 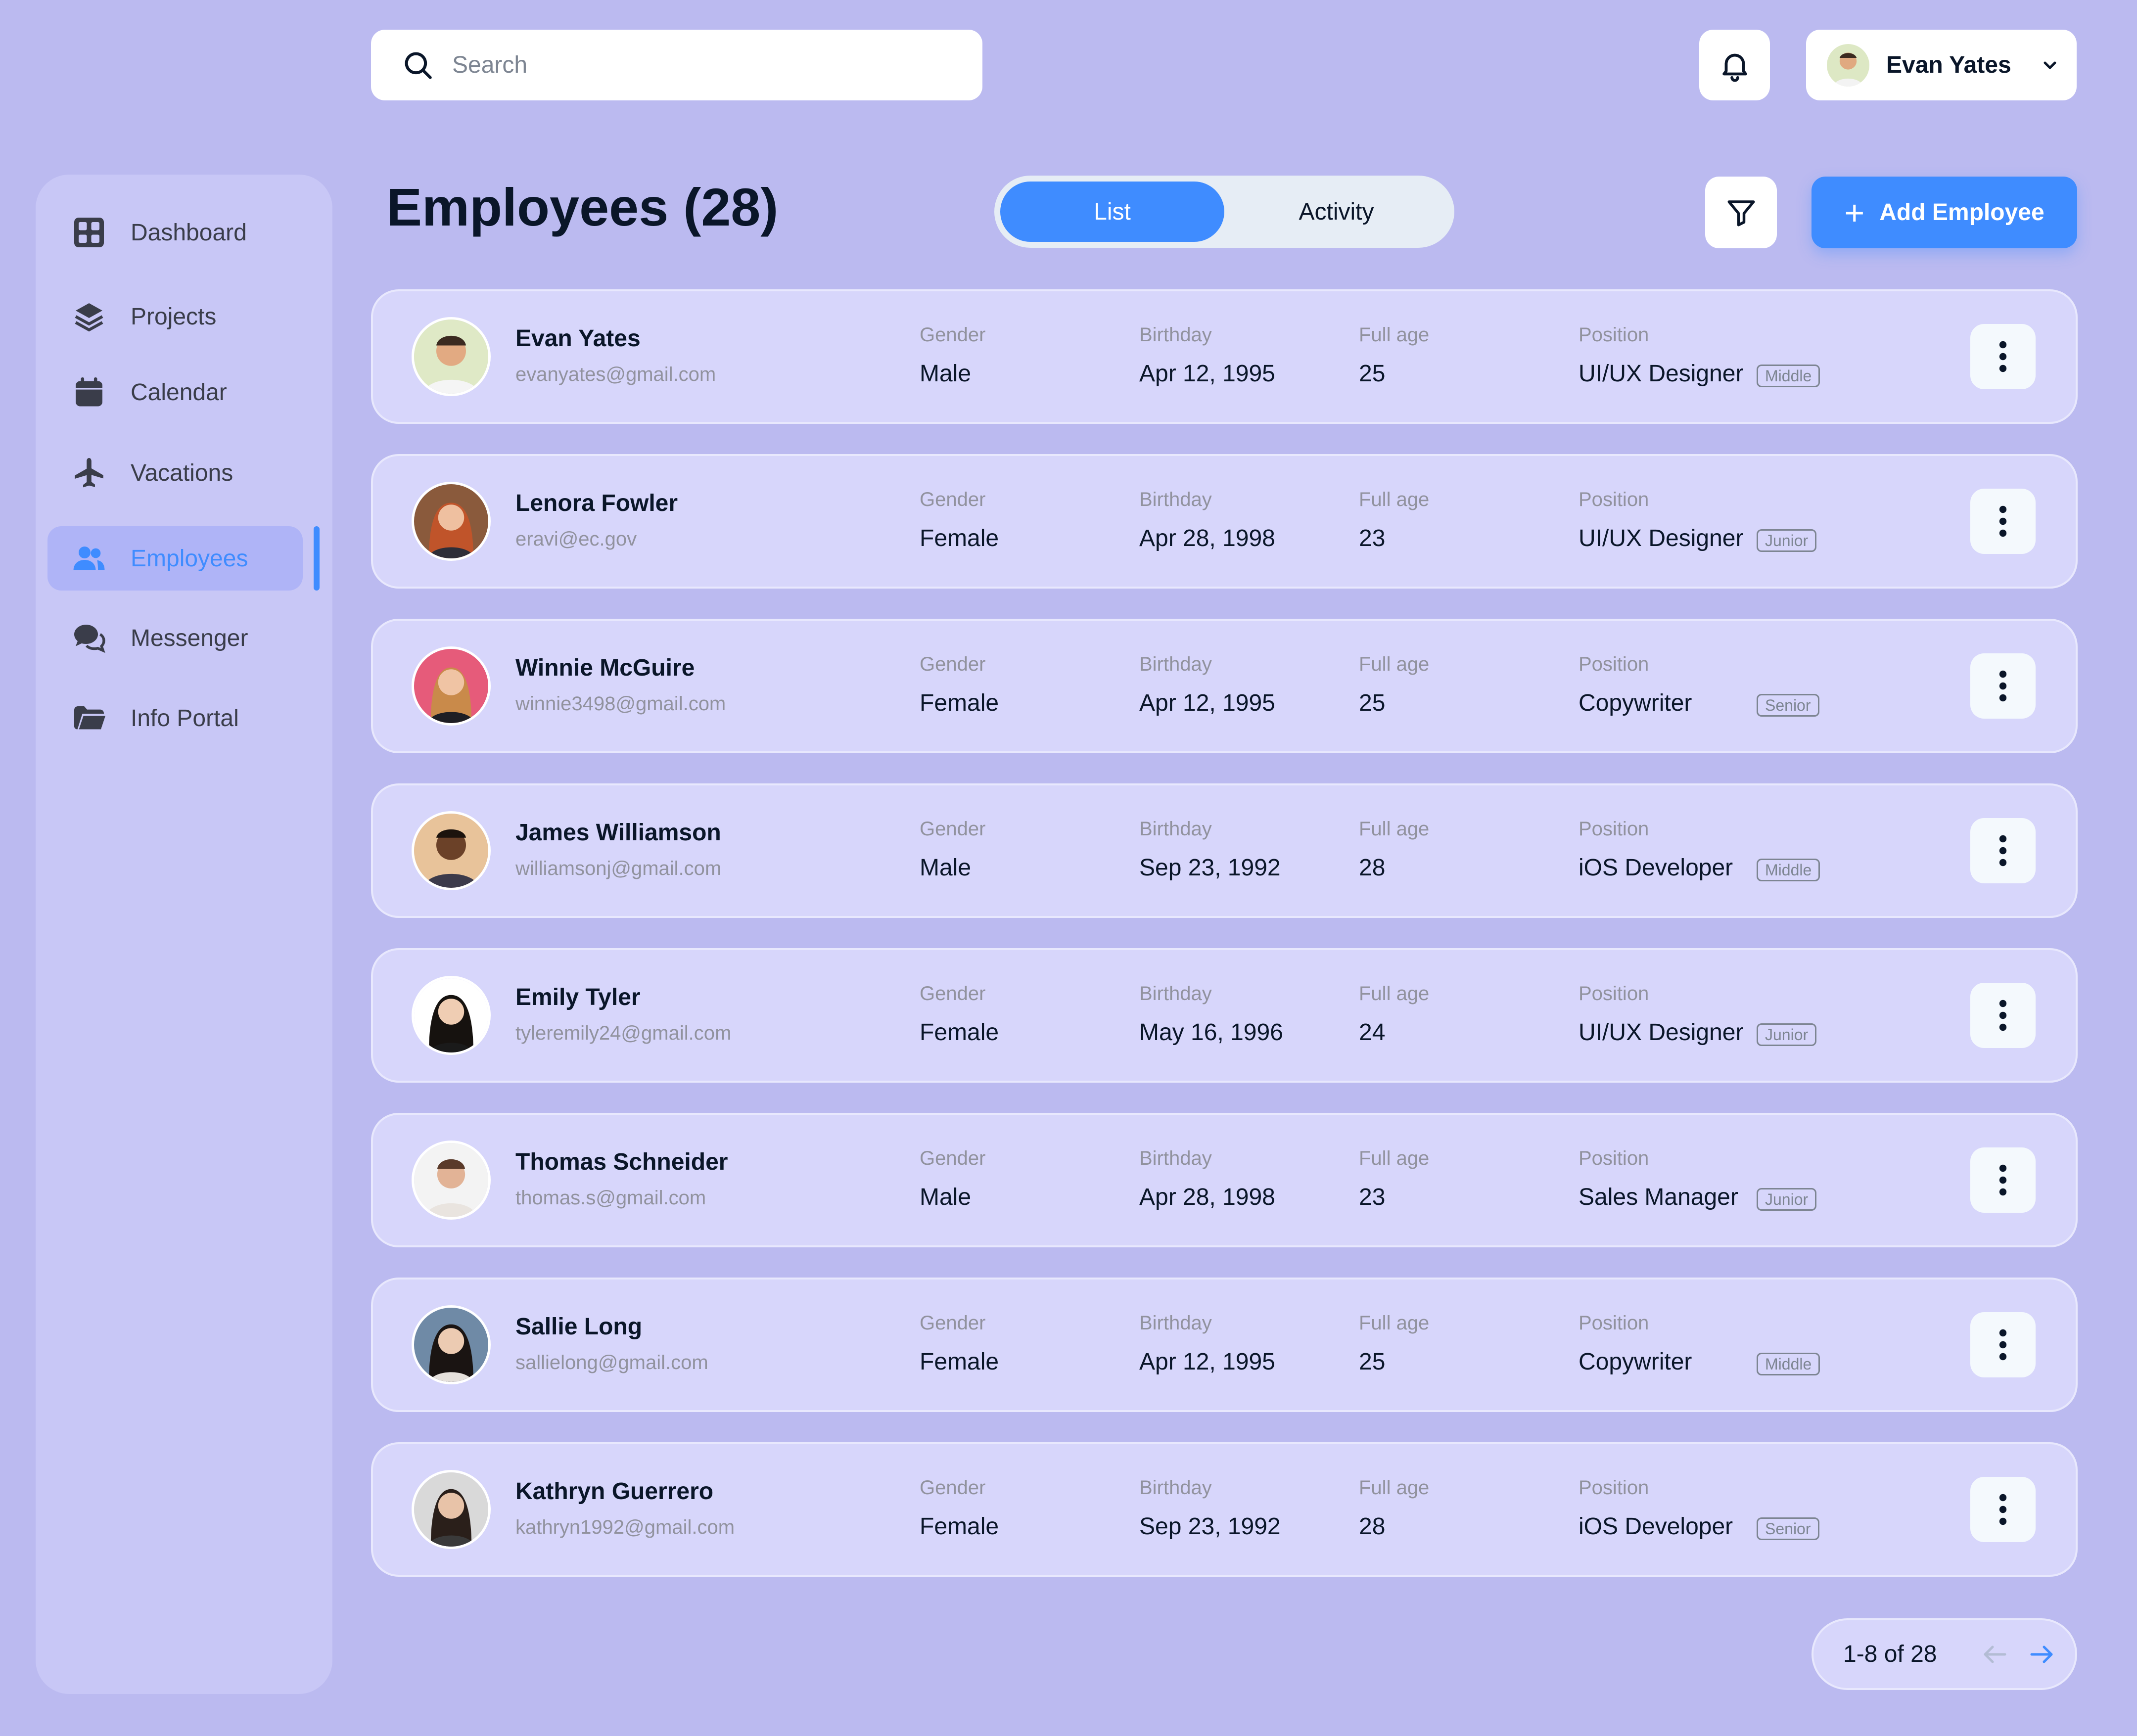 I want to click on tab-list: List, so click(x=1112, y=212).